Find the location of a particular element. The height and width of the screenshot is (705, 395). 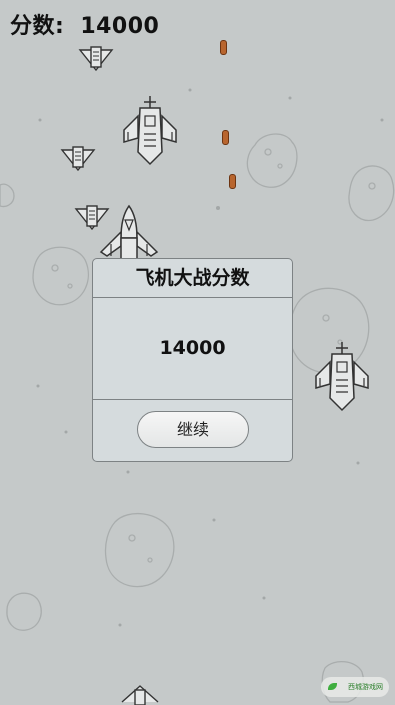

dialog-title: 飞机大战分数 is located at coordinates (192, 278).